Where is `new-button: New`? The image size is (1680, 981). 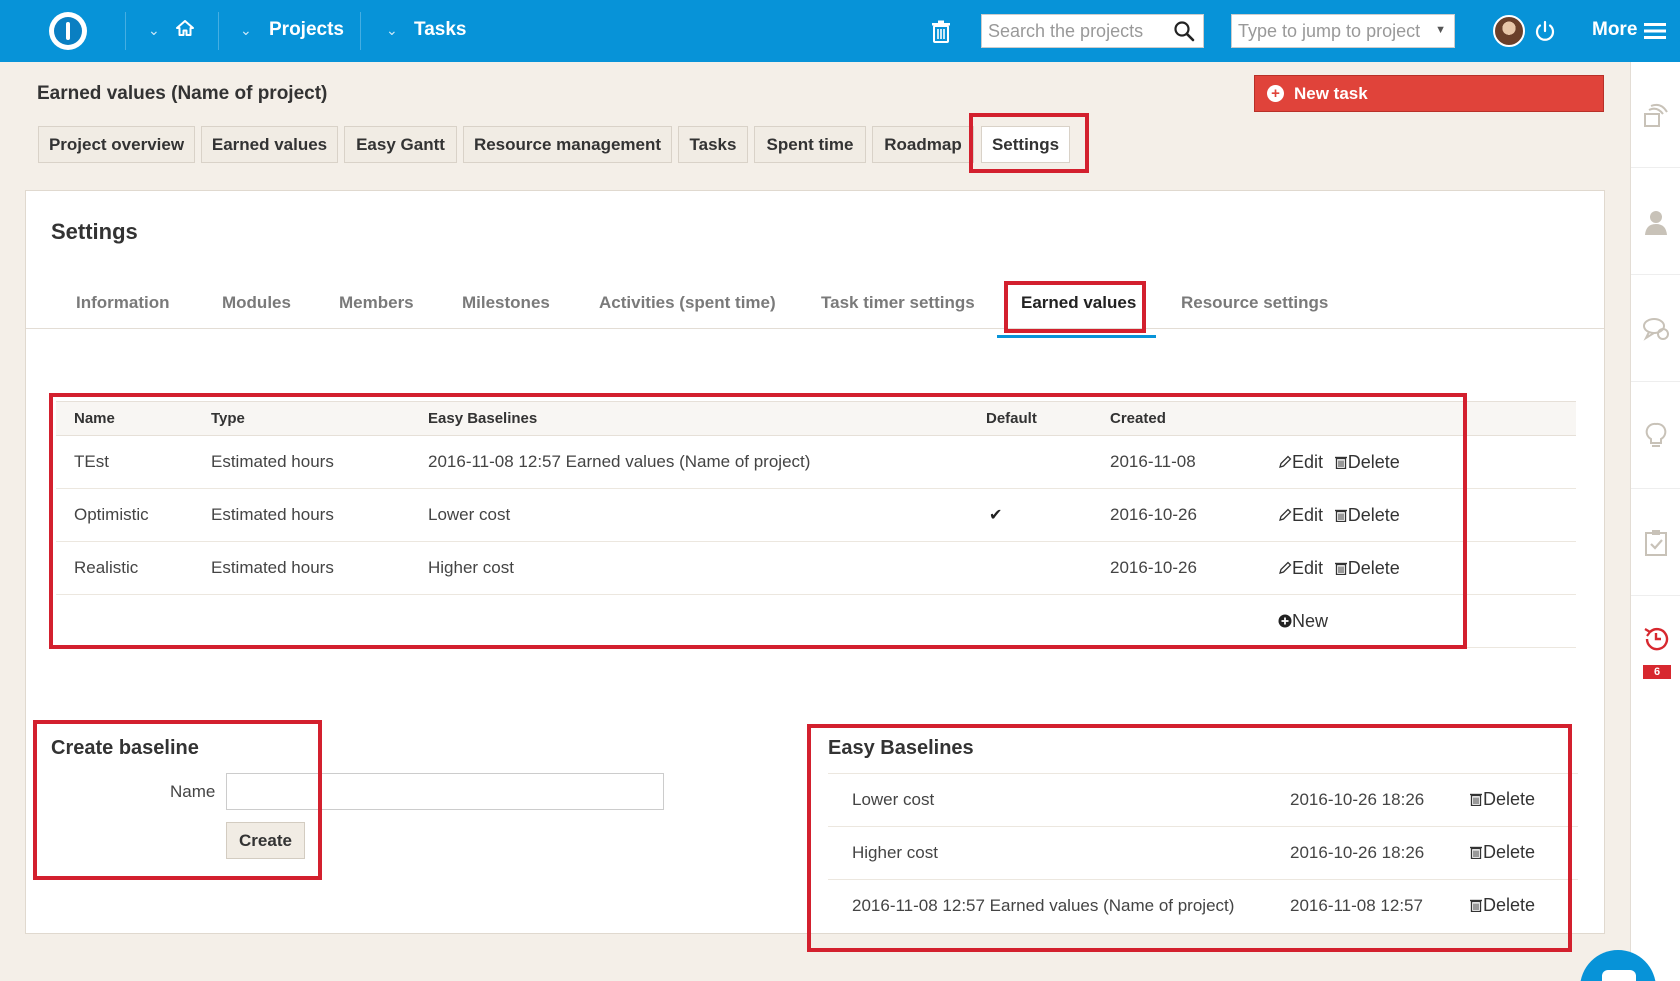
new-button: New is located at coordinates (1303, 621).